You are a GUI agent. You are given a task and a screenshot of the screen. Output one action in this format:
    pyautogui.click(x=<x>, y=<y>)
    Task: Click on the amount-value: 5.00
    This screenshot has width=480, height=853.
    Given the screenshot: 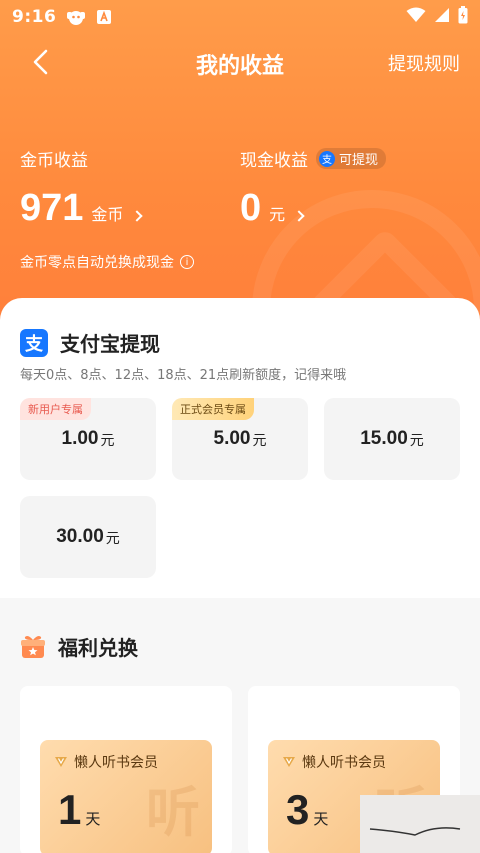 What is the action you would take?
    pyautogui.click(x=232, y=438)
    